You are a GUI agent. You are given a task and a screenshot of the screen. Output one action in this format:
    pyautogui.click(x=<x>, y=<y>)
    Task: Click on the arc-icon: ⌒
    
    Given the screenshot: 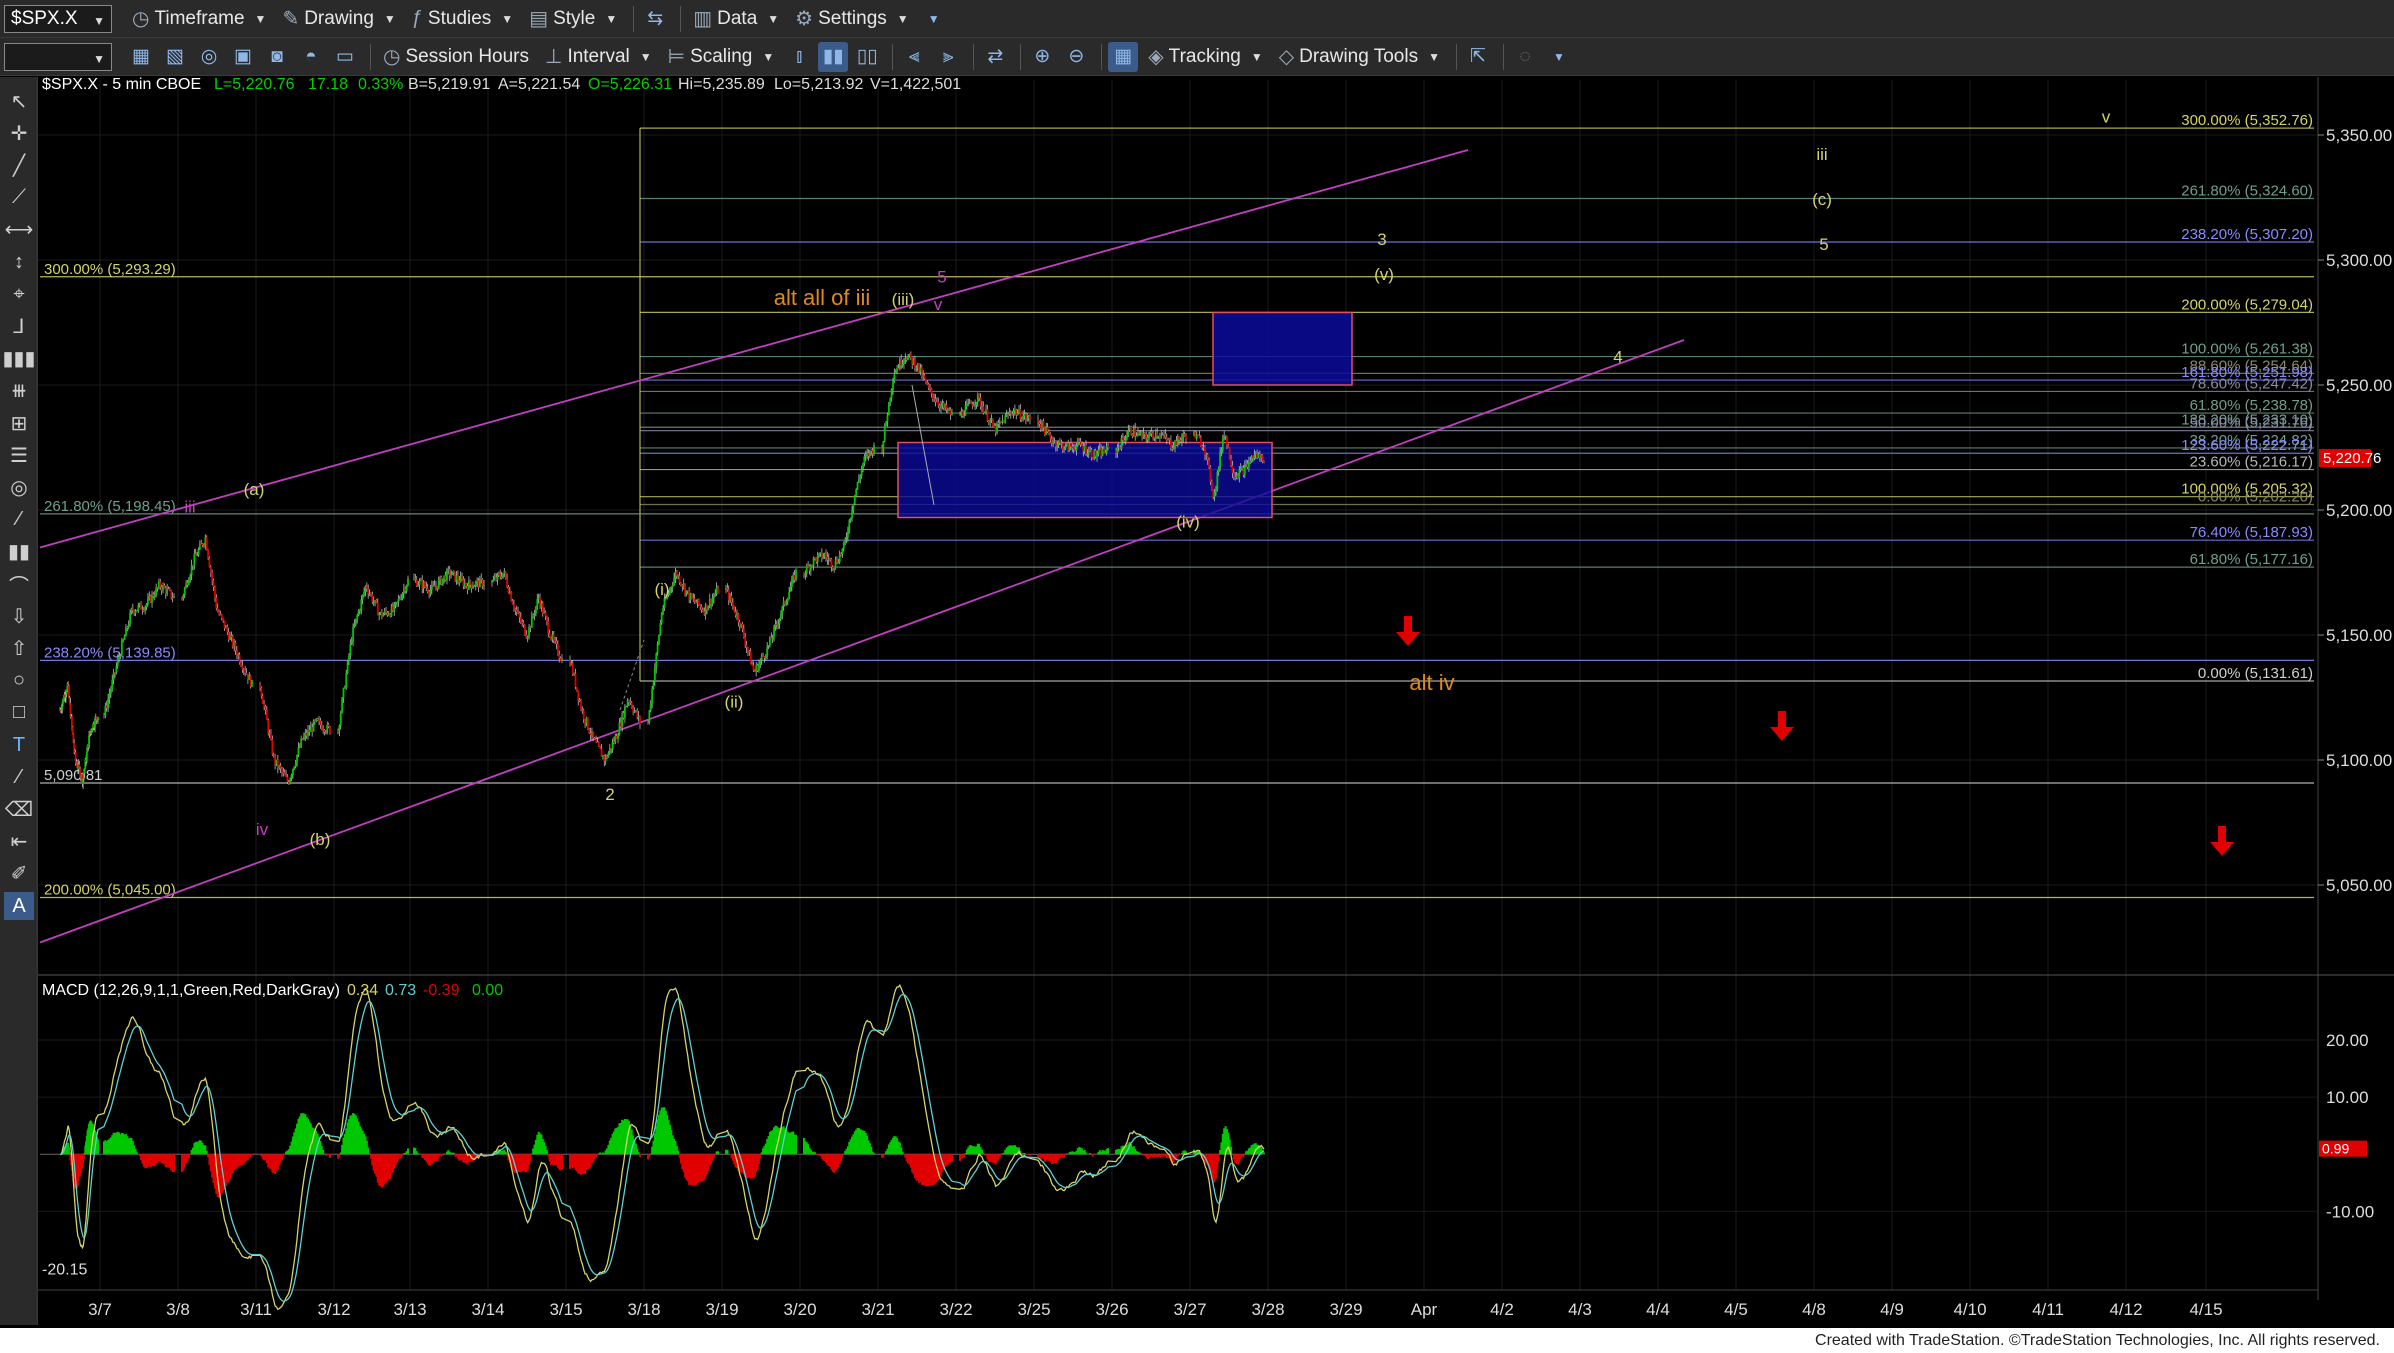 What is the action you would take?
    pyautogui.click(x=19, y=584)
    